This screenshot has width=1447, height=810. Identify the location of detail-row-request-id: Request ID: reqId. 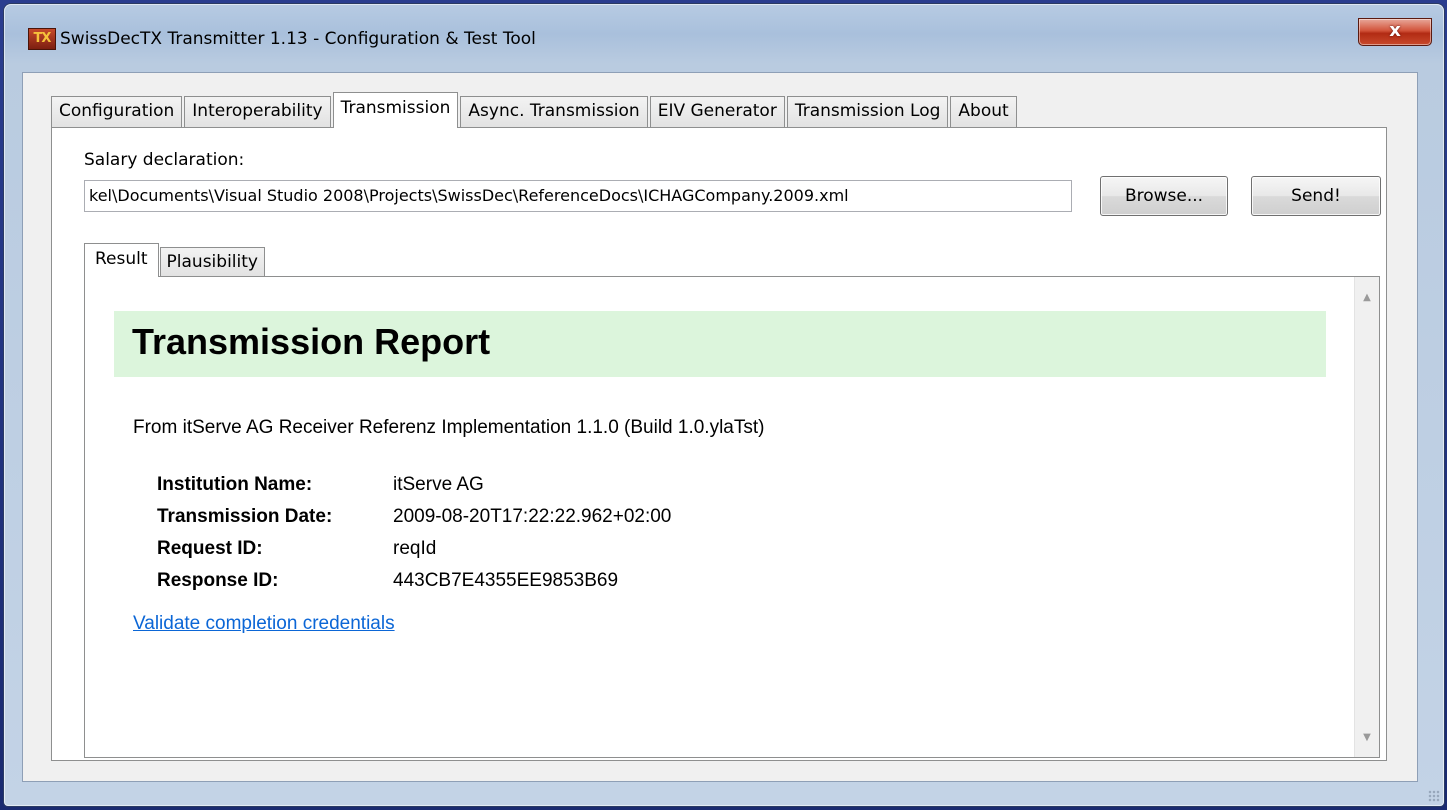
(414, 549).